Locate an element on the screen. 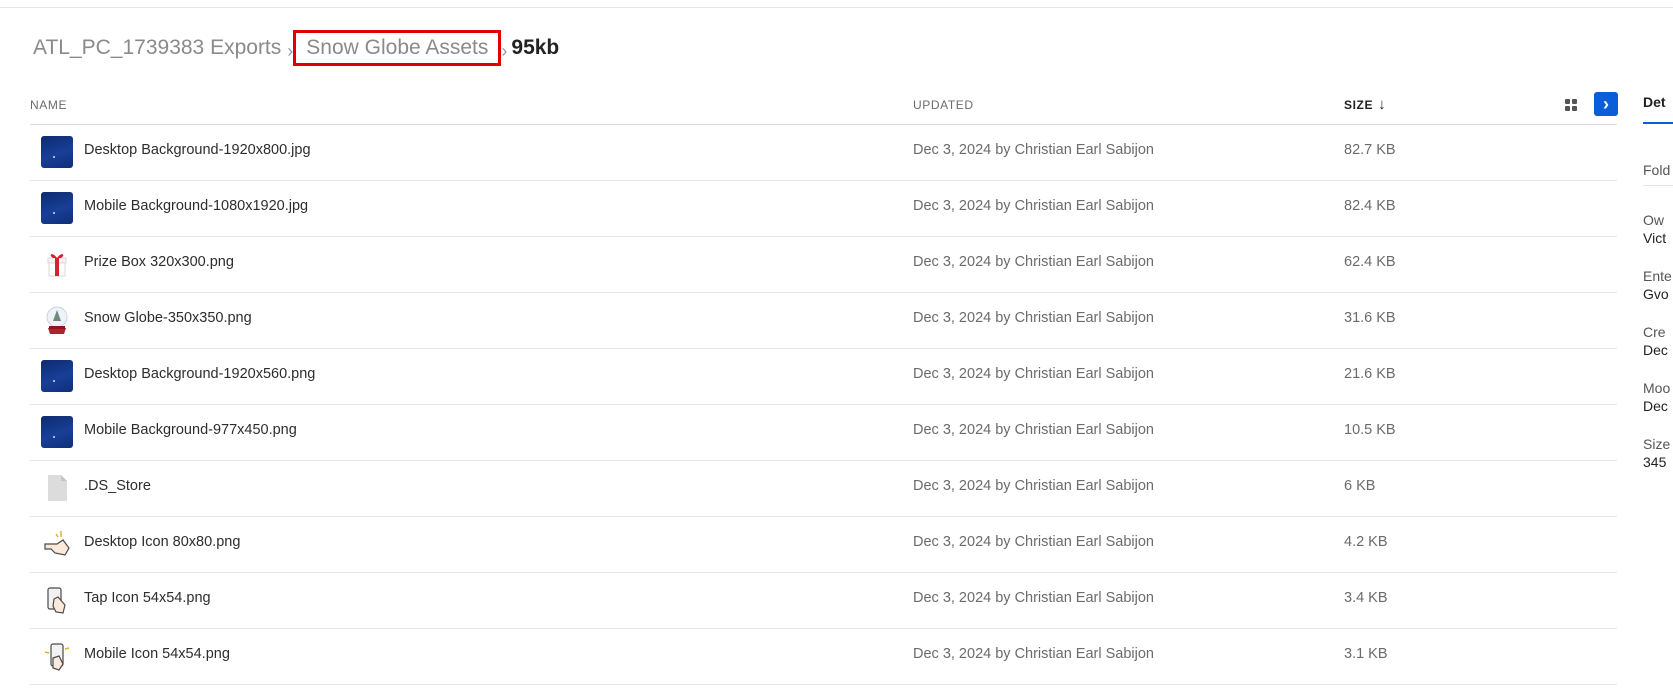 The height and width of the screenshot is (697, 1673). breadcrumb-current: 95kb is located at coordinates (535, 47).